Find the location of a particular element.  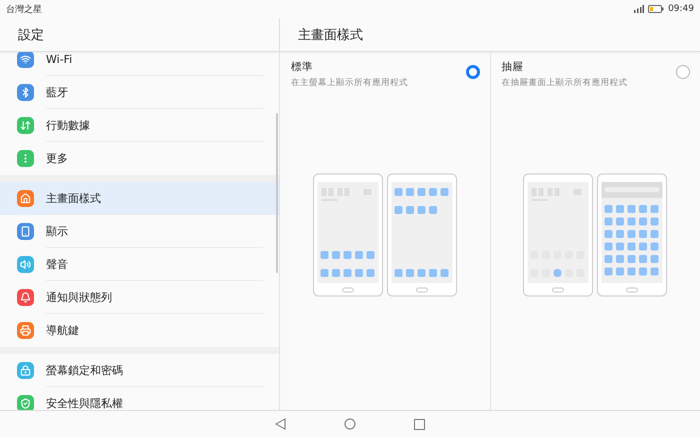

settings-item: 螢幕鎖定和密碼 is located at coordinates (139, 370).